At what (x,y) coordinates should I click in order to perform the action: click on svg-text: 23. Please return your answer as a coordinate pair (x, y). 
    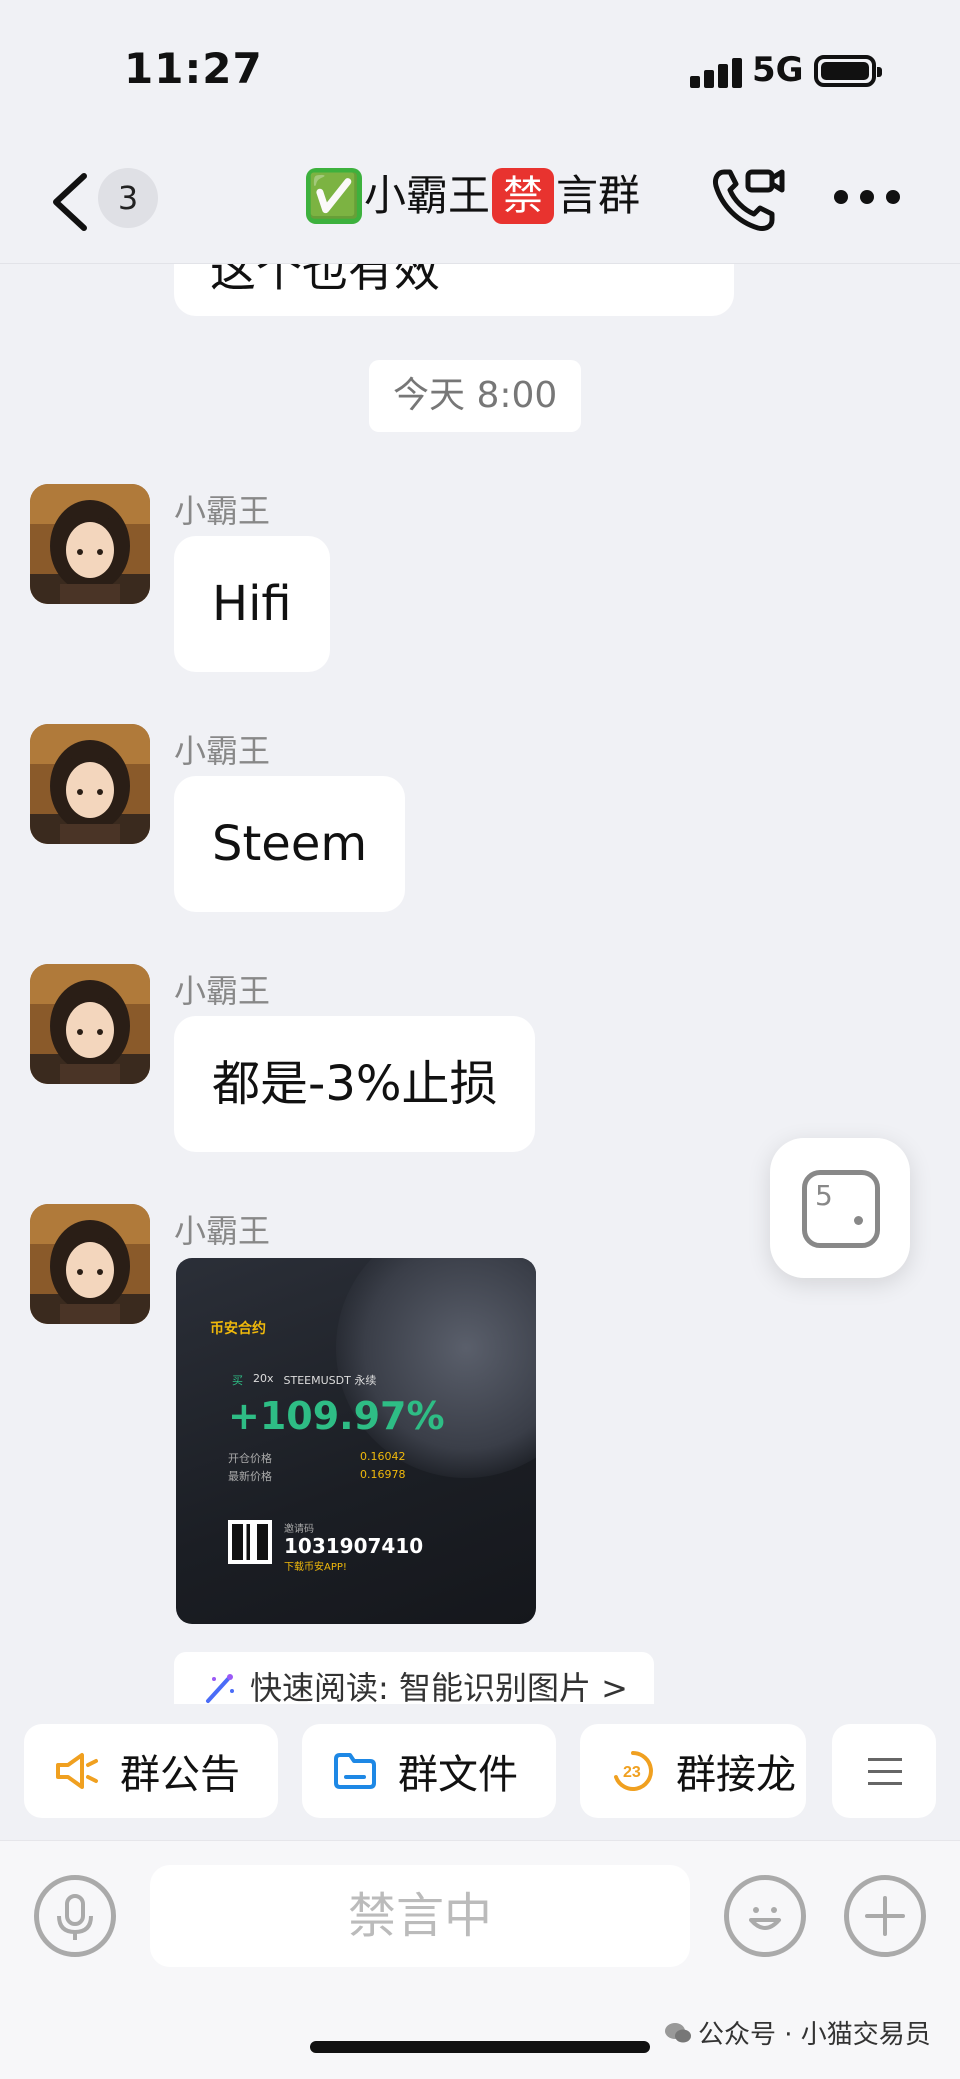
    Looking at the image, I should click on (632, 1772).